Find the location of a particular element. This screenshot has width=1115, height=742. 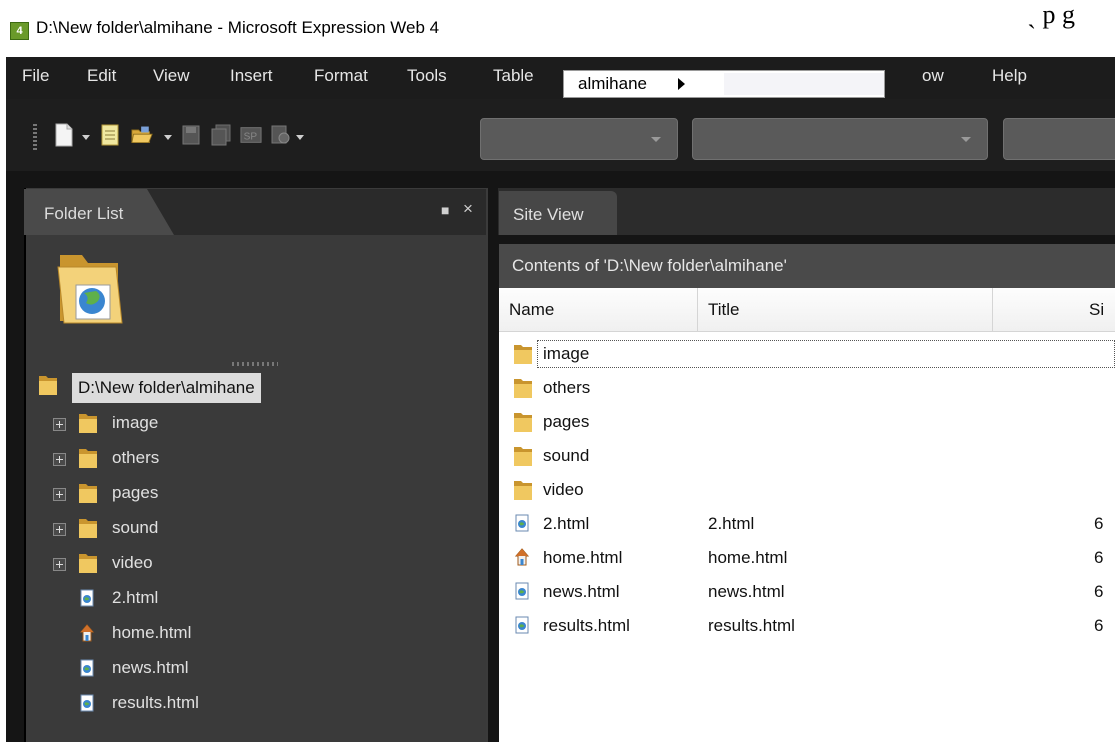

menu-tools: Tools is located at coordinates (427, 76).